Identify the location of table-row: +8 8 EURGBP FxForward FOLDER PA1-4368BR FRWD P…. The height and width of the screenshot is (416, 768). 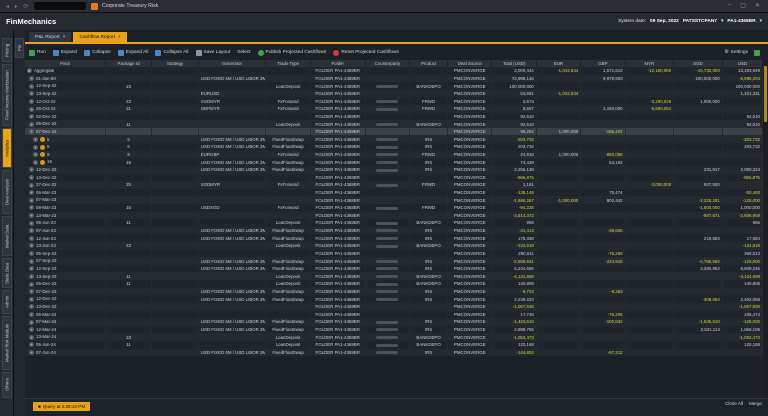
(394, 154).